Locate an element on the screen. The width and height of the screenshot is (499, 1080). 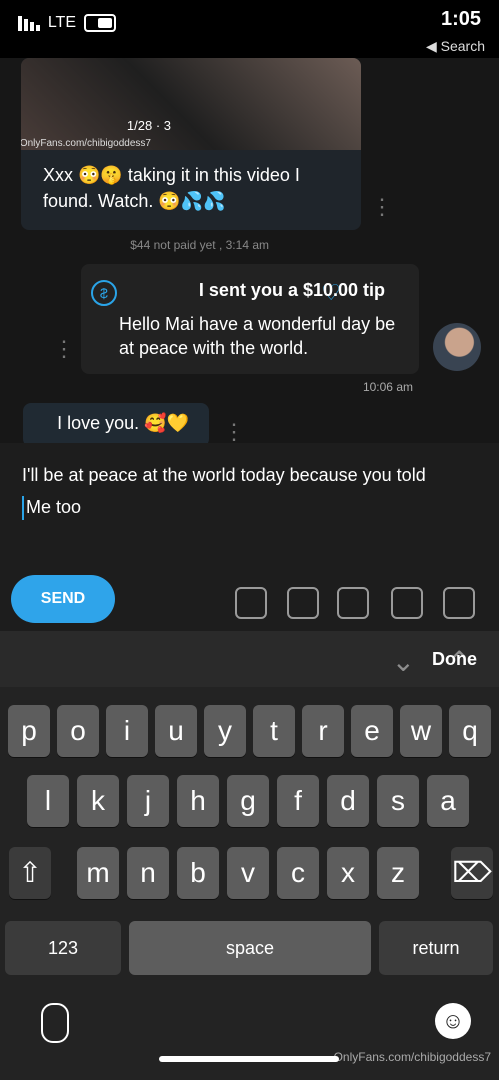
key-v: v is located at coordinates (248, 873).